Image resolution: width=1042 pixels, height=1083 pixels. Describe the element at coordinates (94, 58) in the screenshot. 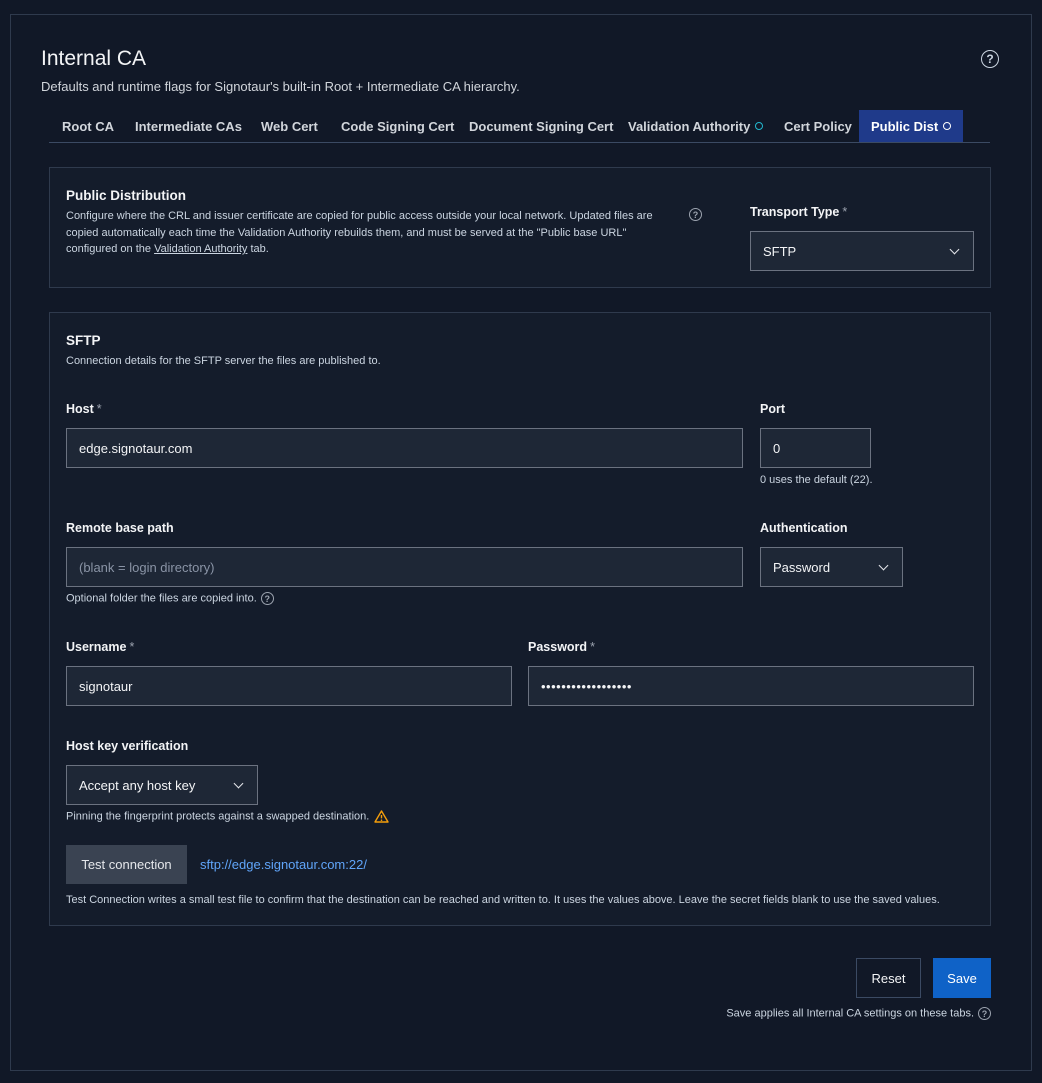

I see `page-title: Internal CA` at that location.